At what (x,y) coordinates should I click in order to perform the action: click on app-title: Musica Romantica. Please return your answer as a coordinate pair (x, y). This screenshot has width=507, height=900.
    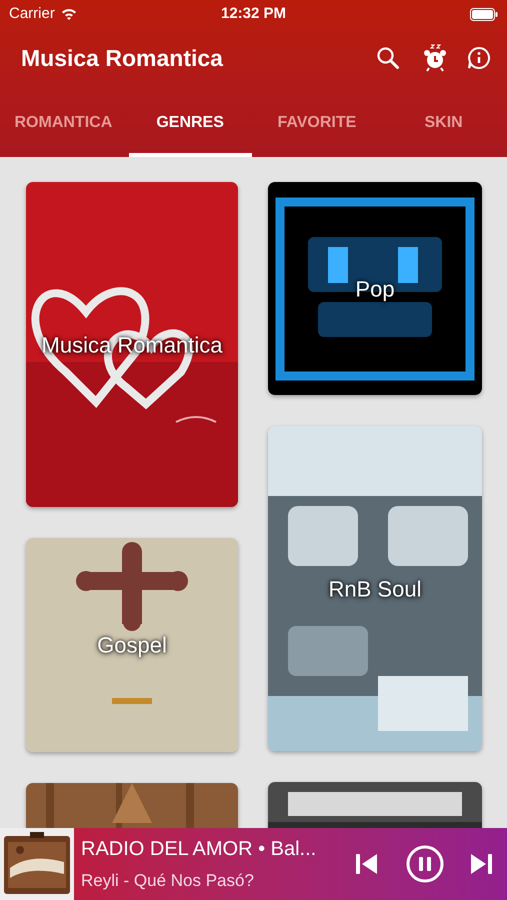
    Looking at the image, I should click on (122, 58).